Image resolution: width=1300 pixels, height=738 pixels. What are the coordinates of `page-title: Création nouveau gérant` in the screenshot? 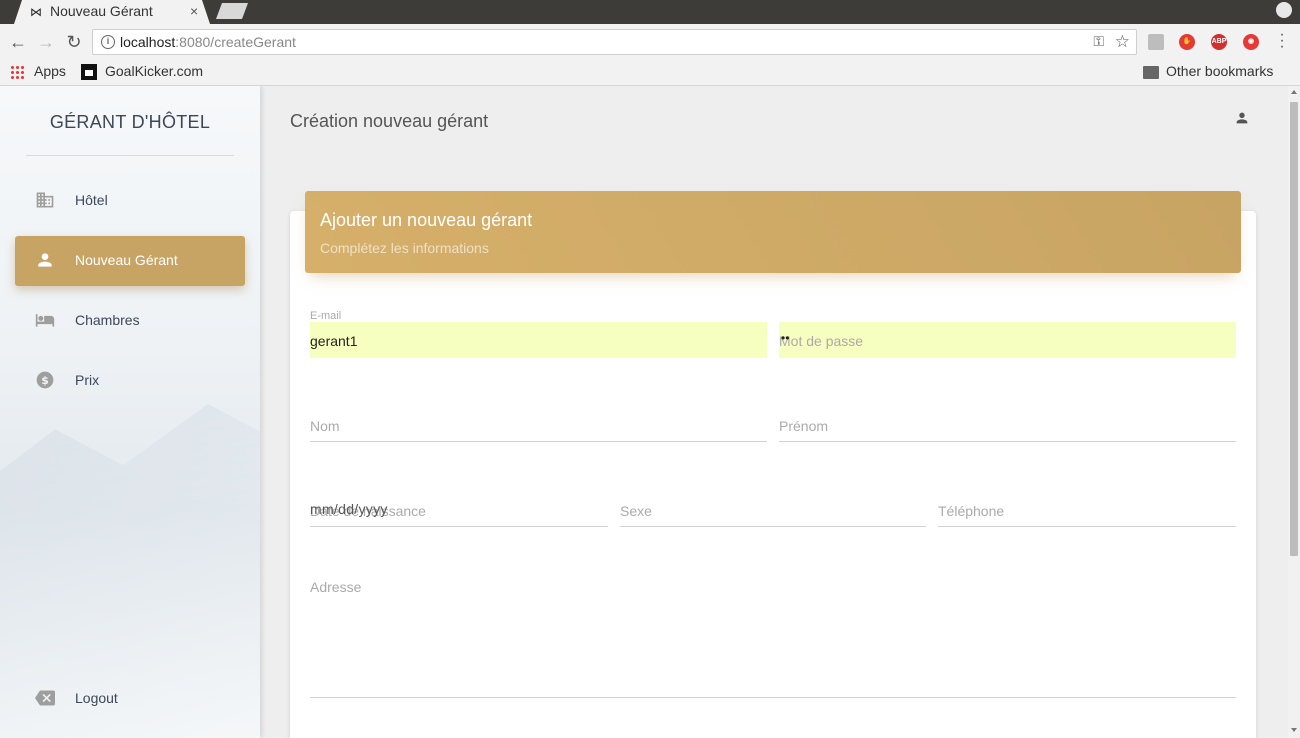 It's located at (389, 121).